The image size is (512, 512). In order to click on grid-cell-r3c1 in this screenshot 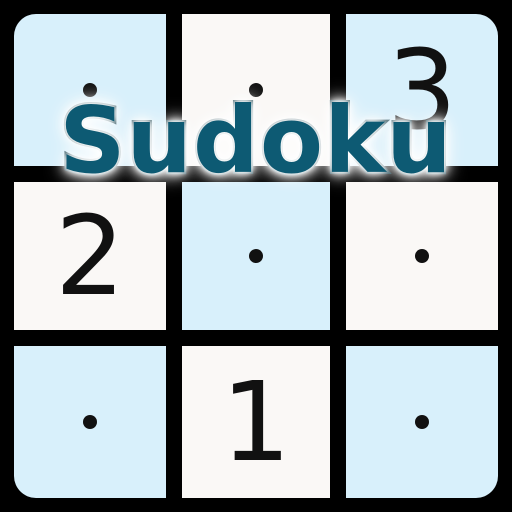, I will do `click(90, 422)`.